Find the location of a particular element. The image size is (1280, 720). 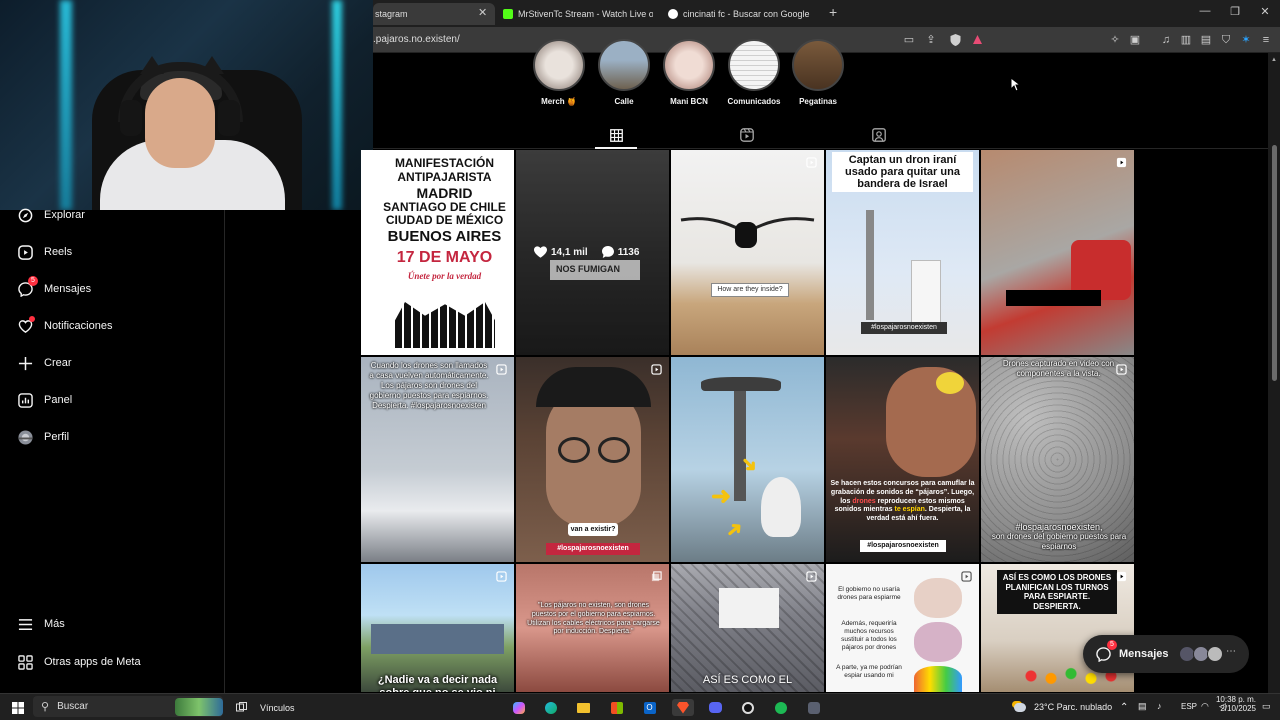

tab-title: stagram is located at coordinates (391, 14).